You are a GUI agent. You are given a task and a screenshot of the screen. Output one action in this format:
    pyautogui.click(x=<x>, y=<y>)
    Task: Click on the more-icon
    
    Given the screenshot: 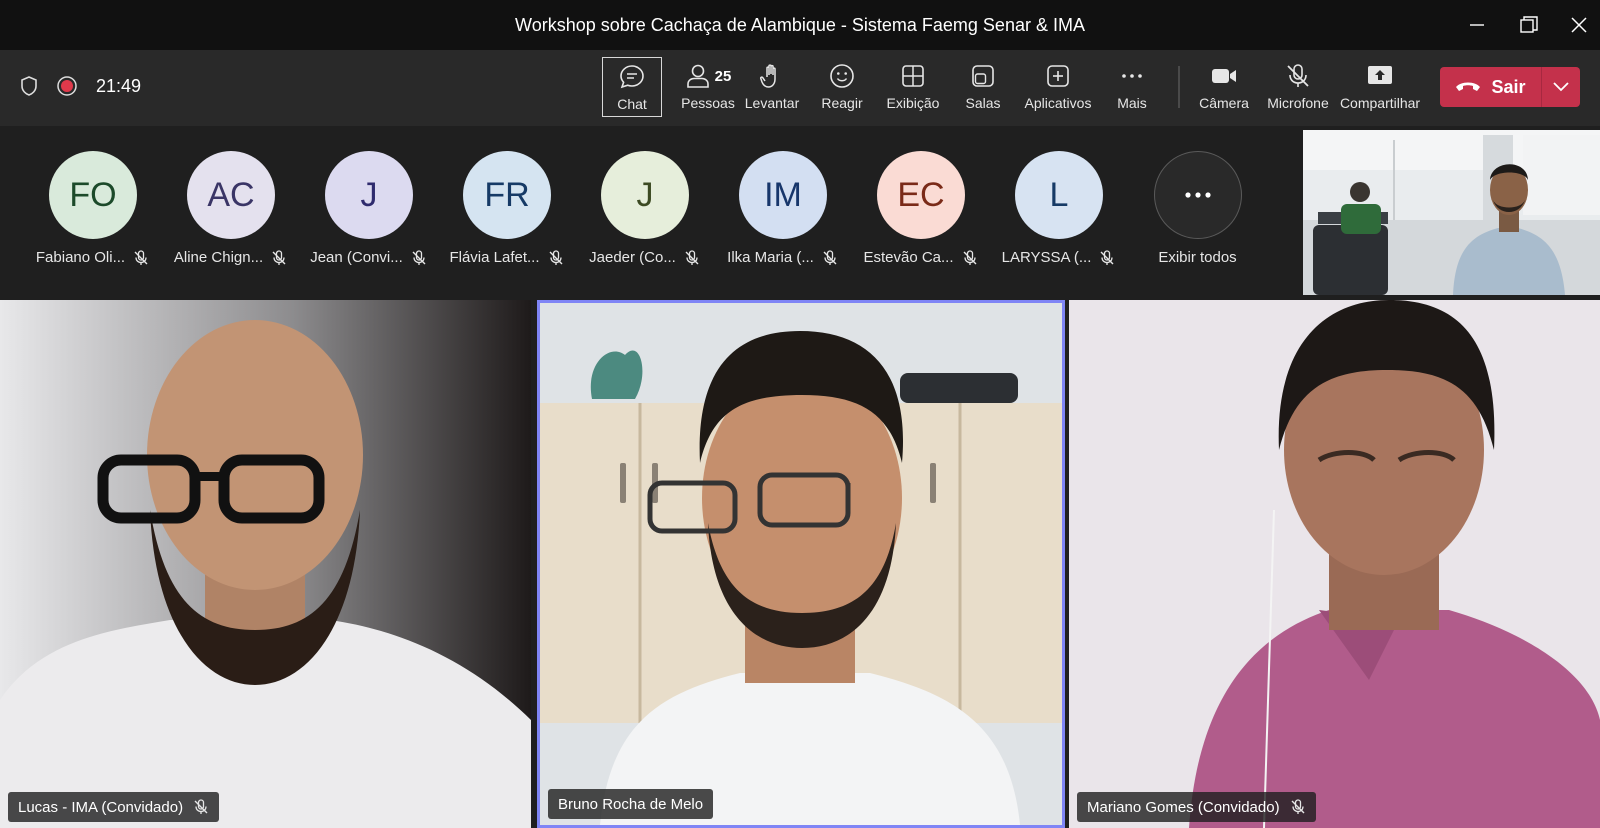 What is the action you would take?
    pyautogui.click(x=1132, y=76)
    